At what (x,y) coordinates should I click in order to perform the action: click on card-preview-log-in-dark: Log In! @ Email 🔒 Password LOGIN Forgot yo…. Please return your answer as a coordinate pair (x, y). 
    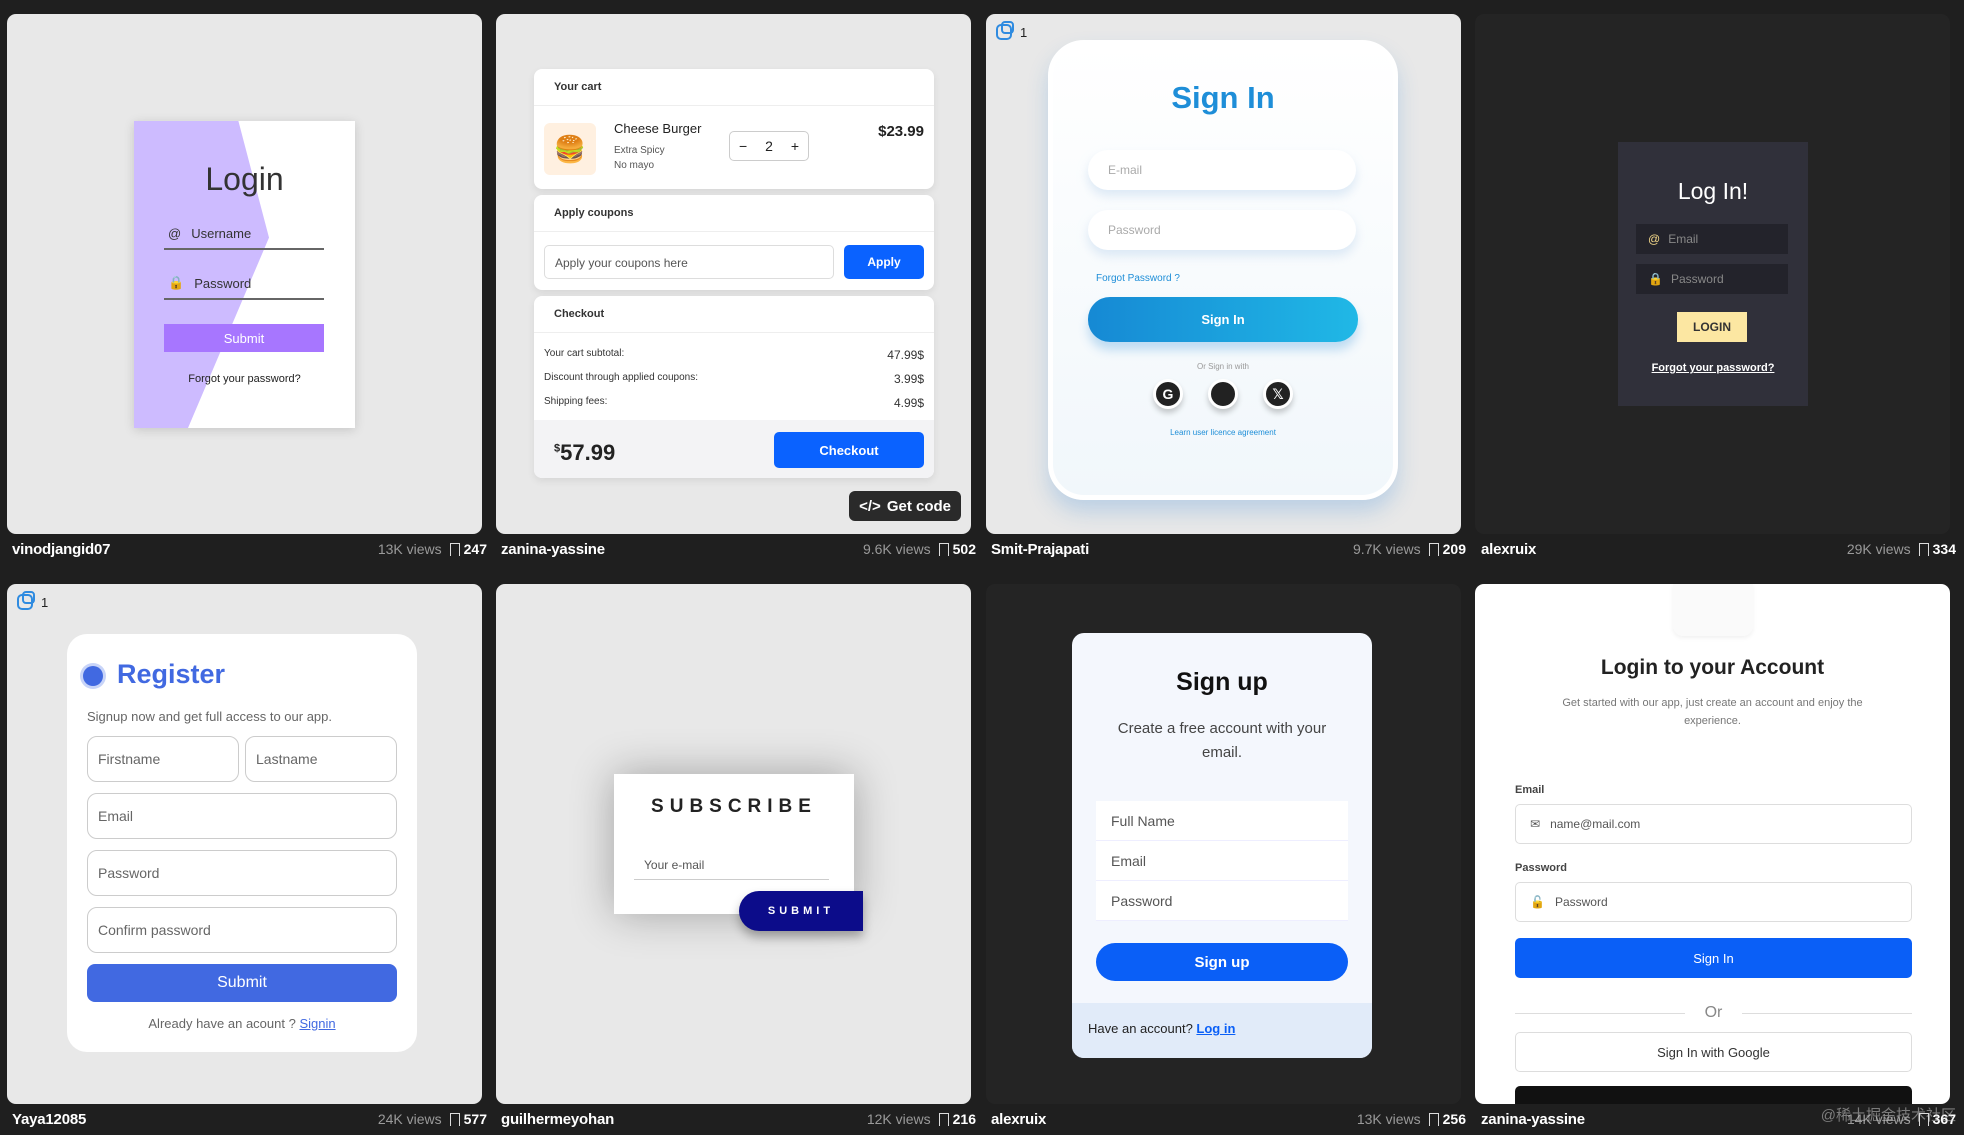
    Looking at the image, I should click on (1712, 274).